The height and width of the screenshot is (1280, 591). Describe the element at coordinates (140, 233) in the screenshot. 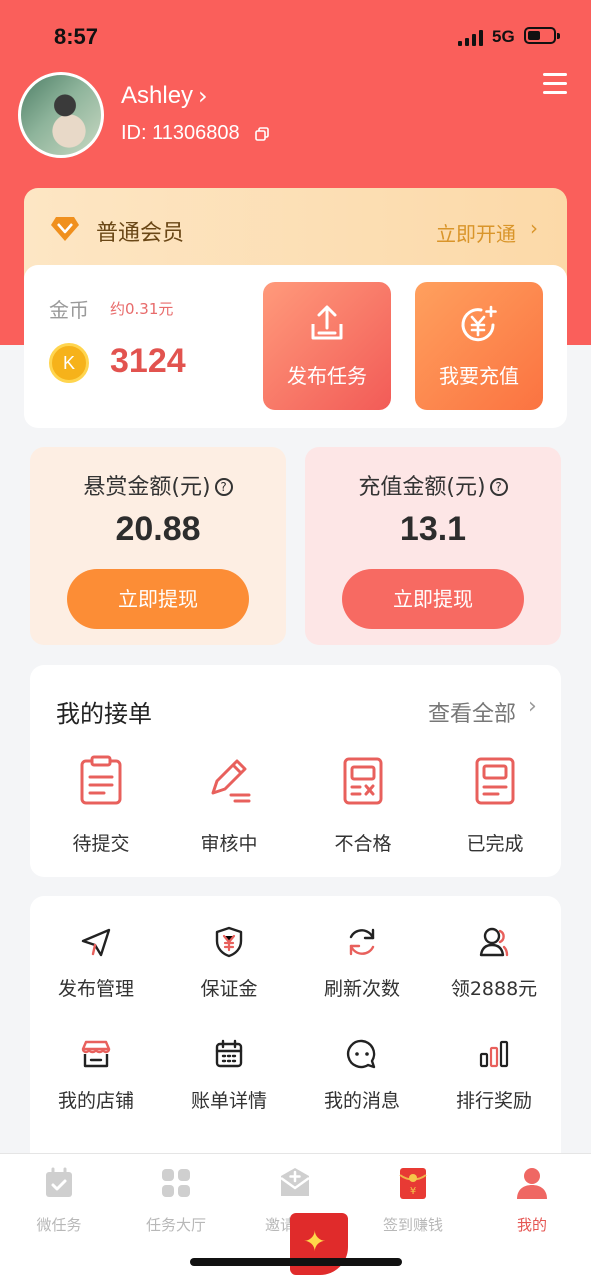

I see `vip-level-label: 普通会员` at that location.